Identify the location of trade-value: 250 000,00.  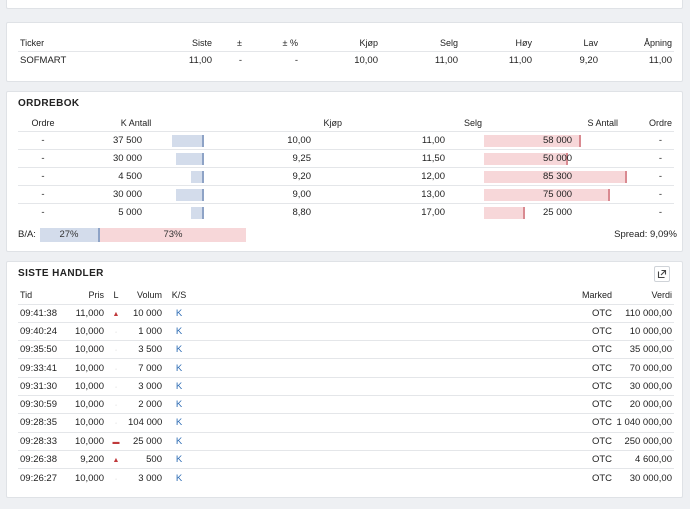
(644, 441).